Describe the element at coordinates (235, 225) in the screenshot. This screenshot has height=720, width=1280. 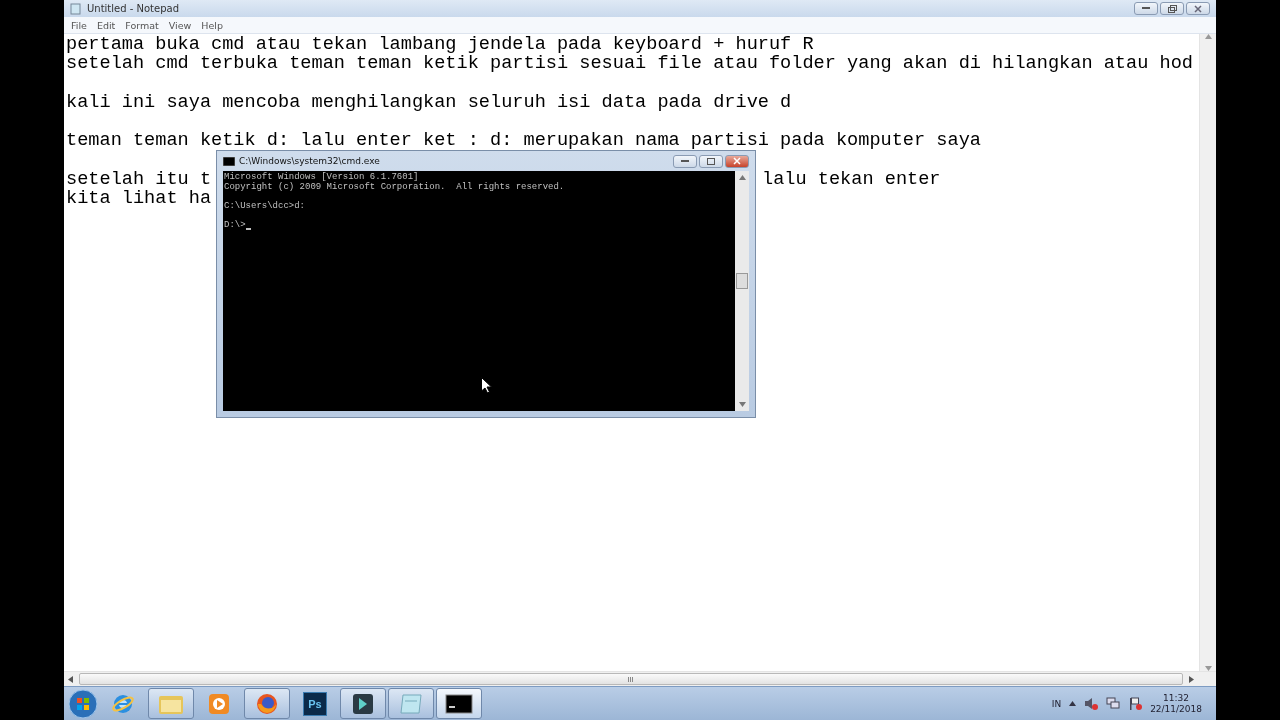
I see `console-line: D:\>` at that location.